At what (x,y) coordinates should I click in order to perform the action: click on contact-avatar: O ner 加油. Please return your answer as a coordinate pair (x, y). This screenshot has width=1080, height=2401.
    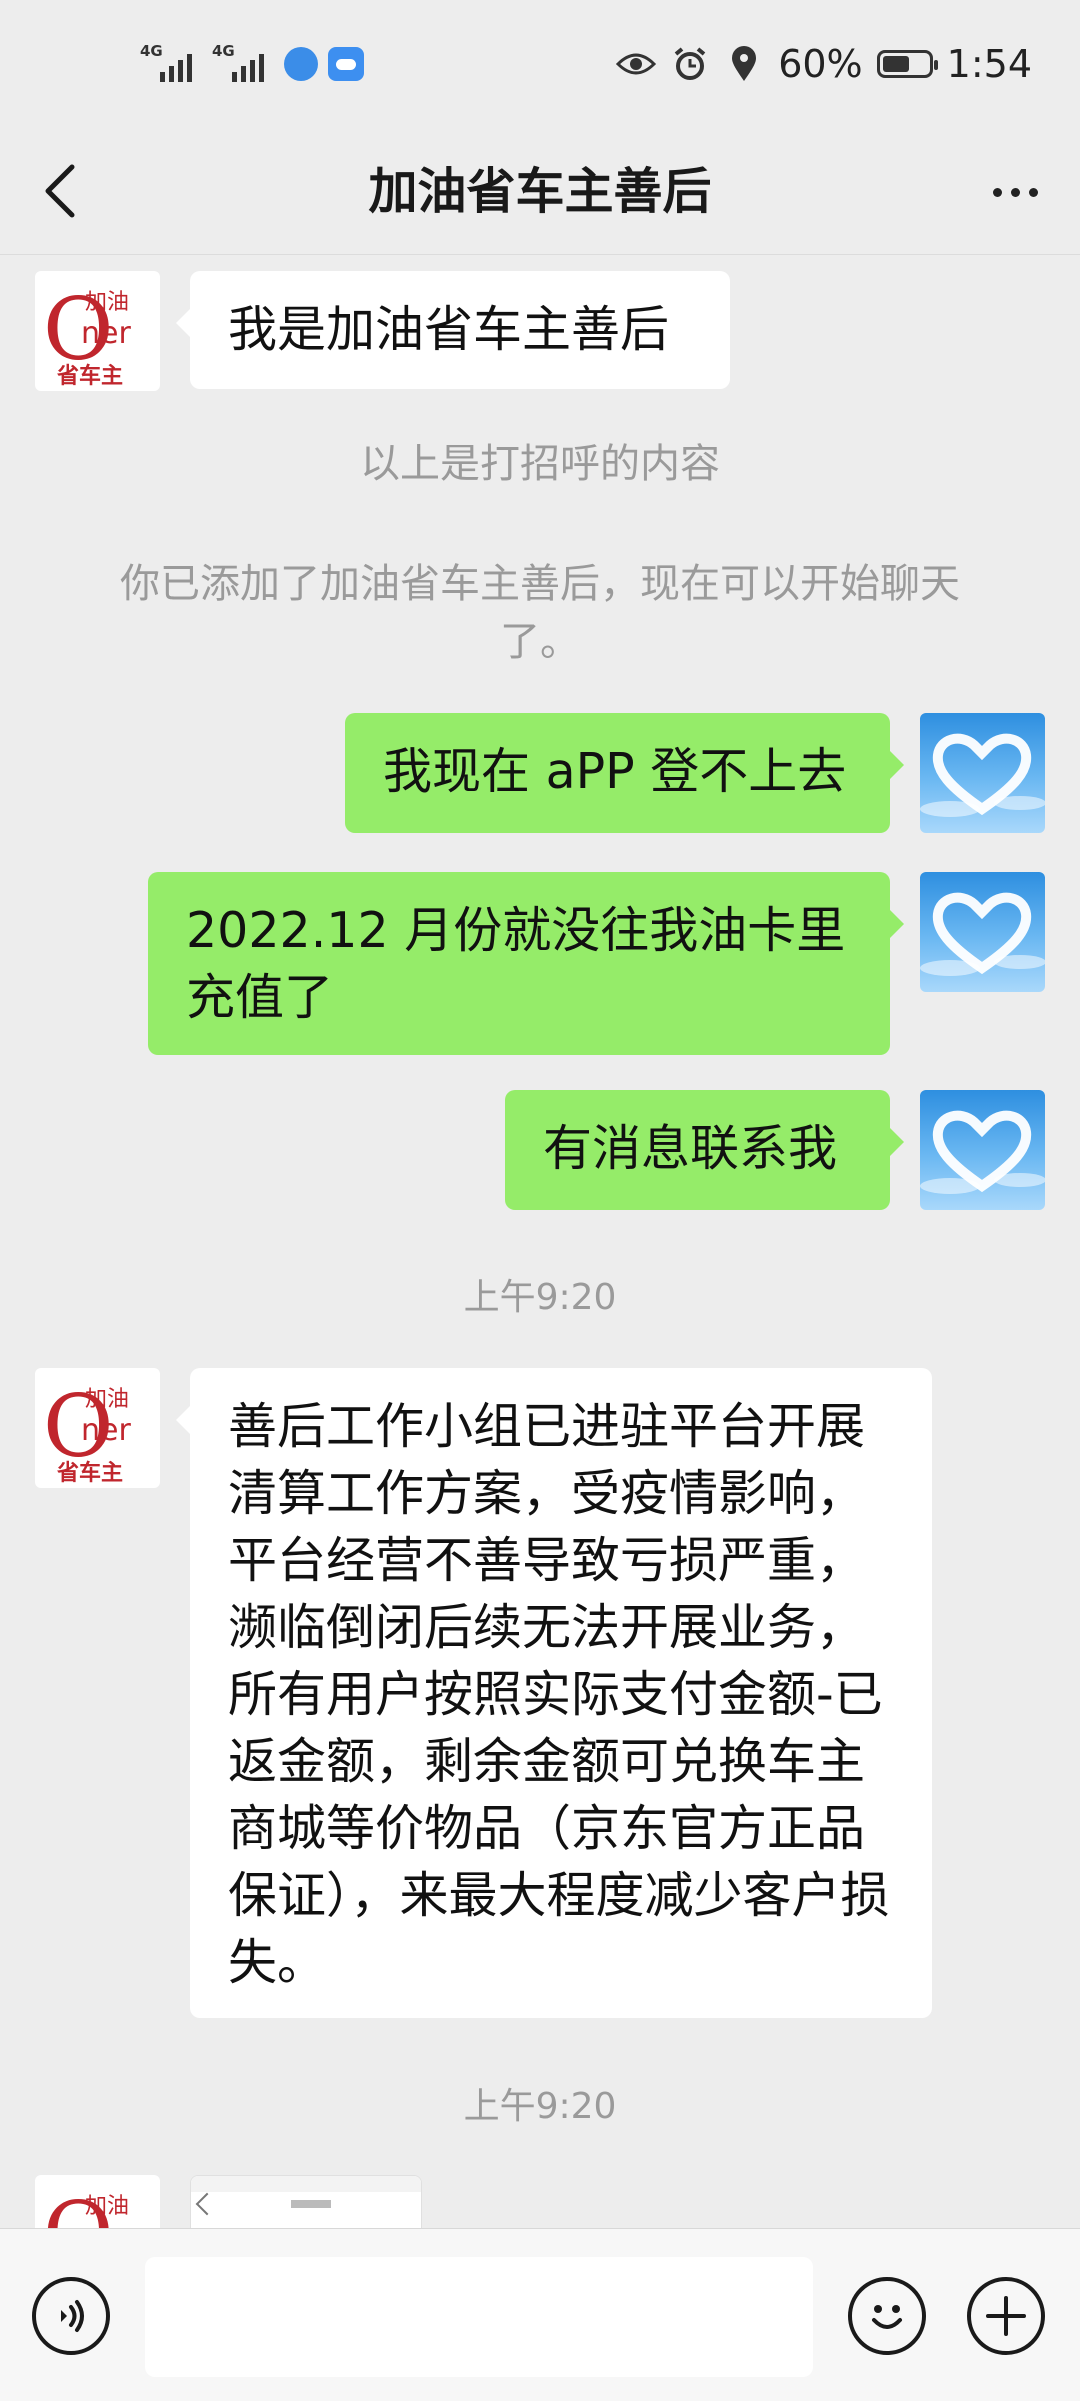
    Looking at the image, I should click on (97, 2202).